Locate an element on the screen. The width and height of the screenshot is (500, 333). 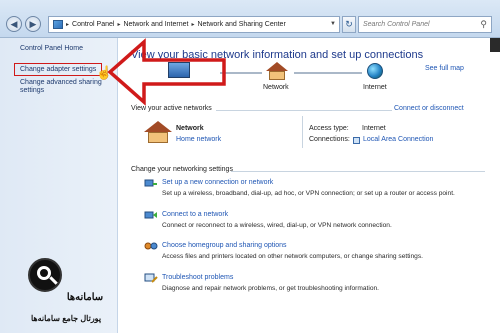
homegroup-icon is located at coordinates (151, 246).